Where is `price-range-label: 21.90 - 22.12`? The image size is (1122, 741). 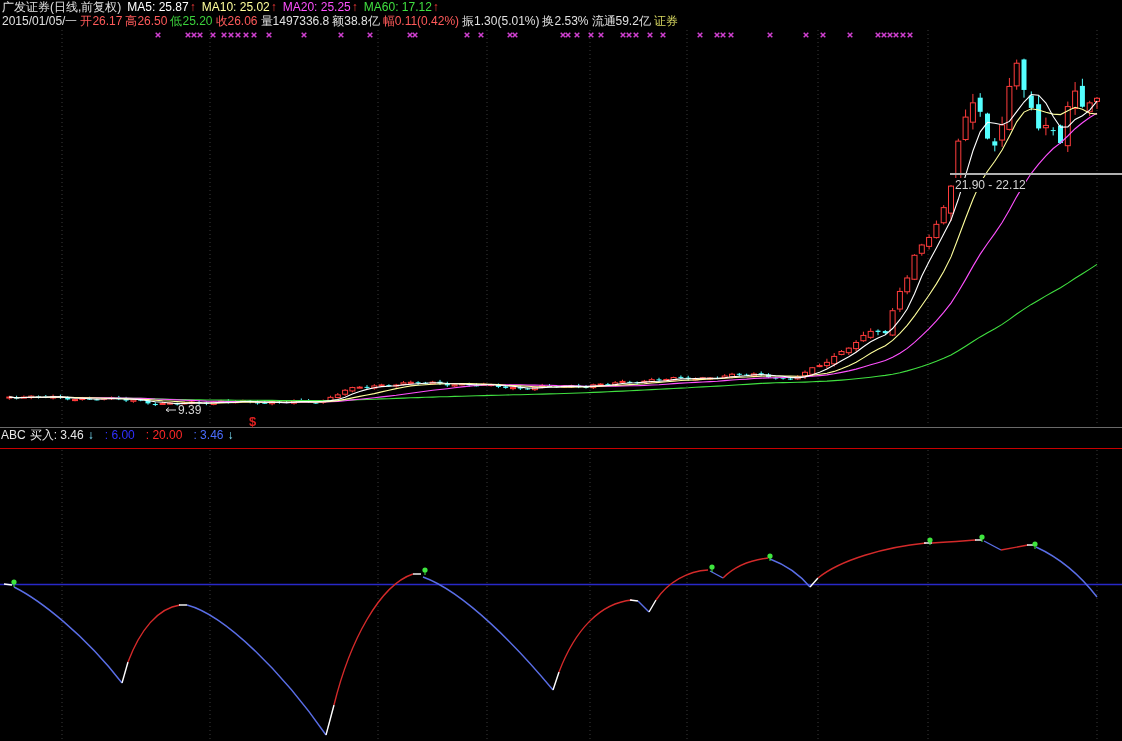 price-range-label: 21.90 - 22.12 is located at coordinates (990, 185).